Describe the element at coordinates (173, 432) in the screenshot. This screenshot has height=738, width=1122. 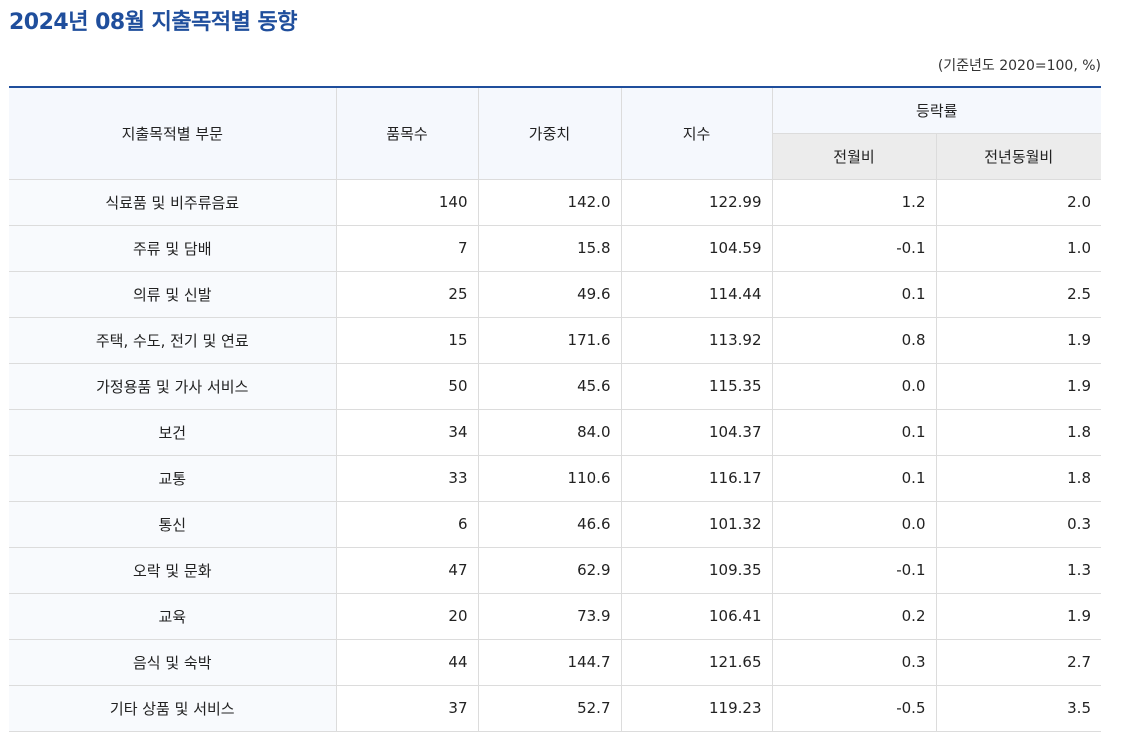
I see `cell-category: 보건` at that location.